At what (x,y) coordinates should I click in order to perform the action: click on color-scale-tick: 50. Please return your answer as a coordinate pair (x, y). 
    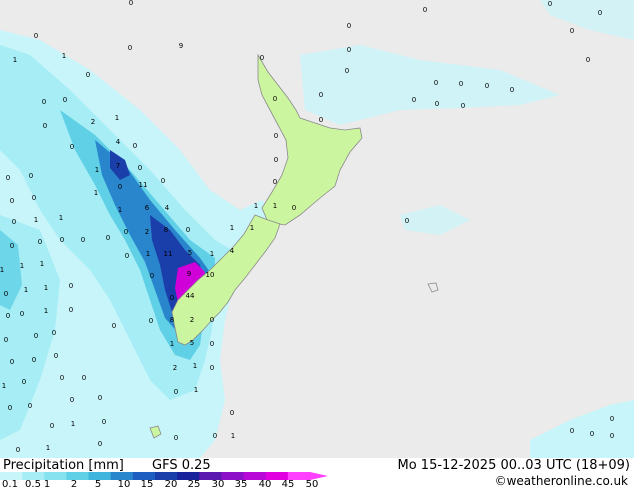
    Looking at the image, I should click on (312, 484).